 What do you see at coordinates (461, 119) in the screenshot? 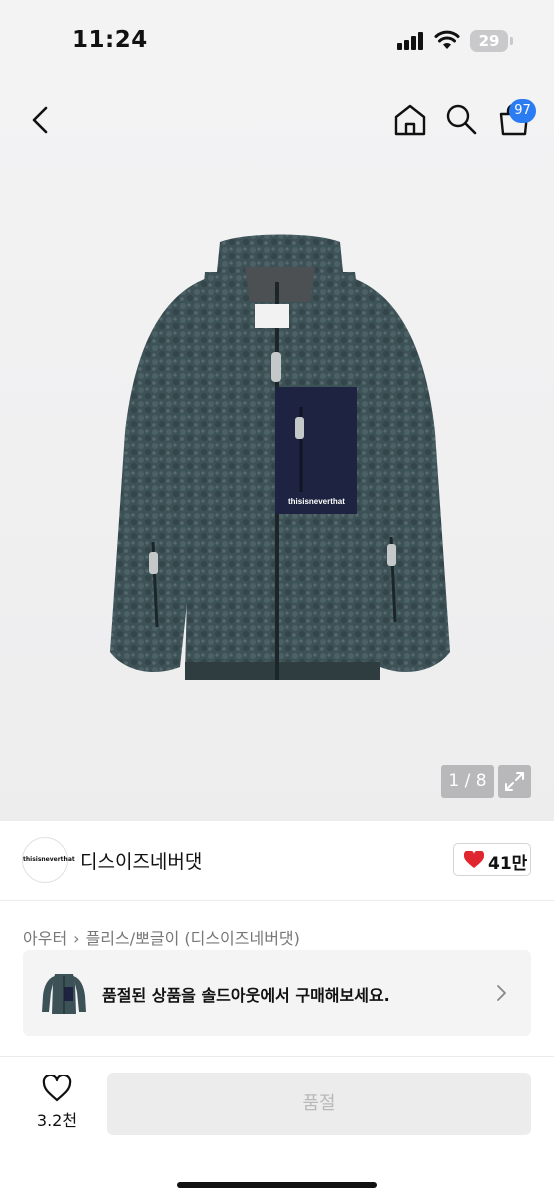
I see `search-icon` at bounding box center [461, 119].